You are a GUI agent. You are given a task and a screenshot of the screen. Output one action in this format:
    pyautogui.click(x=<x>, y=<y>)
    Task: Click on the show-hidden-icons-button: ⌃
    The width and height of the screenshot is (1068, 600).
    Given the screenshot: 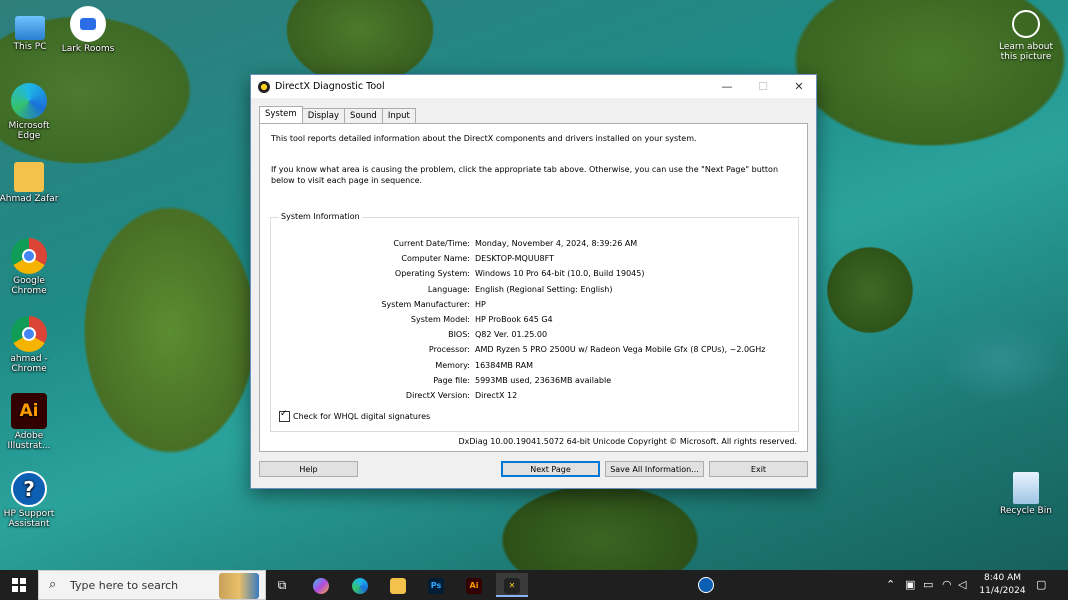 What is the action you would take?
    pyautogui.click(x=890, y=585)
    